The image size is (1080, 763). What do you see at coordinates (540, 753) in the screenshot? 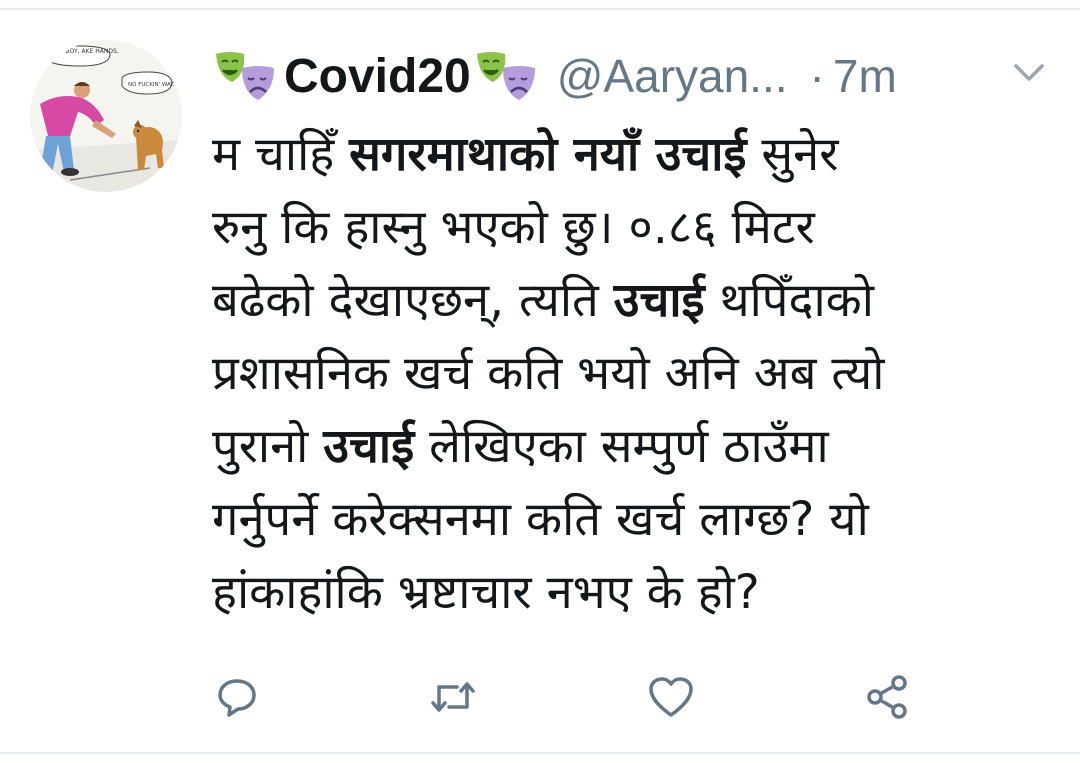
I see `bottom-divider` at bounding box center [540, 753].